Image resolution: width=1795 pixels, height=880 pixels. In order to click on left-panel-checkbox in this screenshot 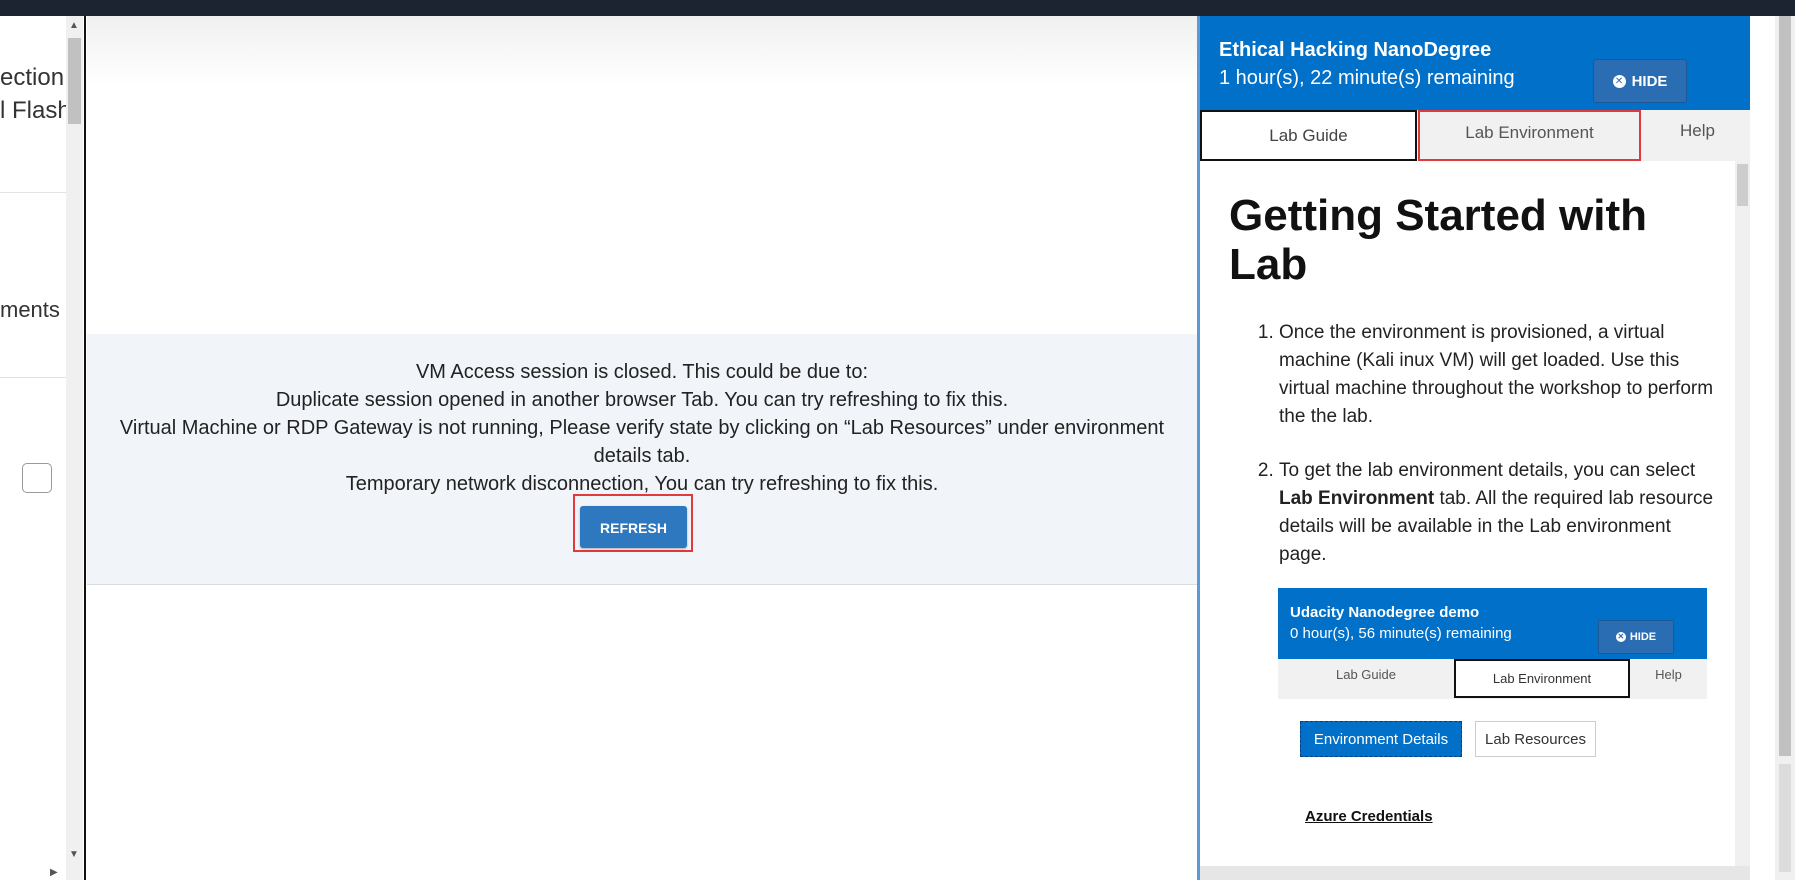, I will do `click(37, 478)`.